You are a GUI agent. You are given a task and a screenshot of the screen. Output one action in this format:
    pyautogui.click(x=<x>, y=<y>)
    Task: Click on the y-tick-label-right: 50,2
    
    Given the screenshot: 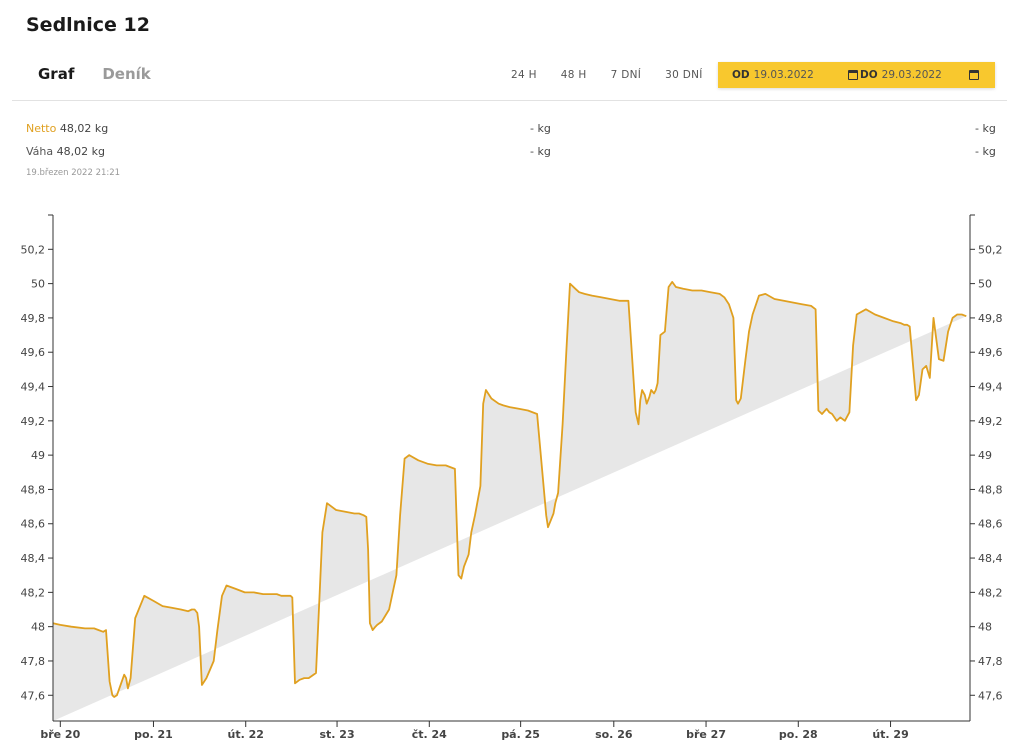 What is the action you would take?
    pyautogui.click(x=990, y=249)
    